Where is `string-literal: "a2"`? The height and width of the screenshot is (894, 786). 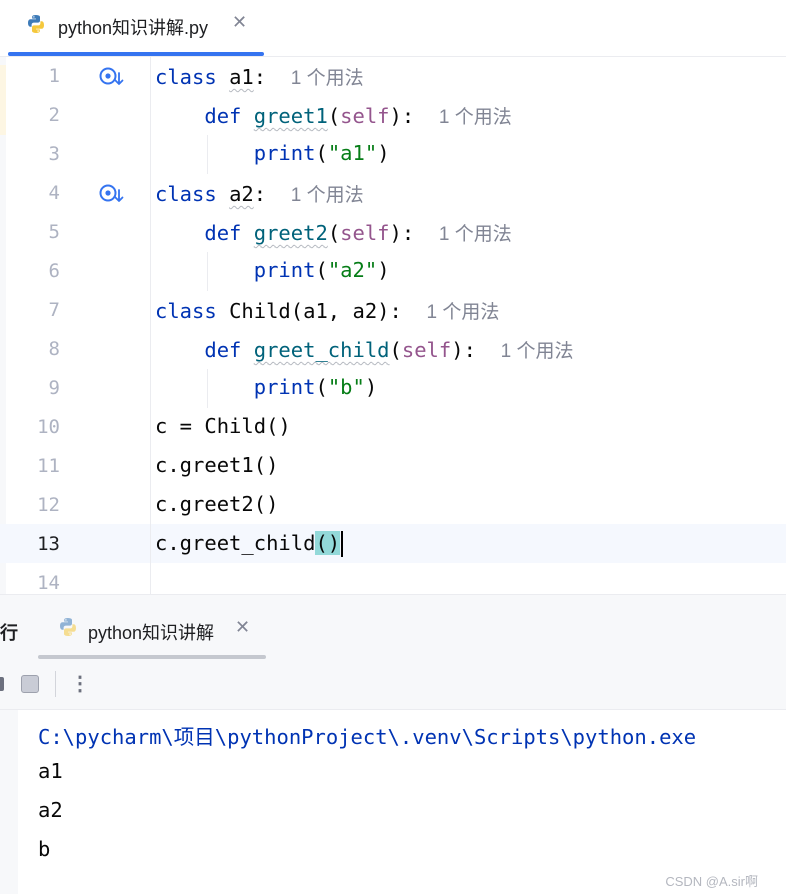
string-literal: "a2" is located at coordinates (352, 270).